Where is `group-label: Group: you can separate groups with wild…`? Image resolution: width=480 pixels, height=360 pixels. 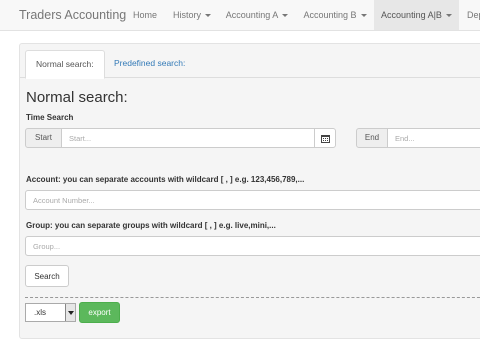 group-label: Group: you can separate groups with wild… is located at coordinates (151, 225).